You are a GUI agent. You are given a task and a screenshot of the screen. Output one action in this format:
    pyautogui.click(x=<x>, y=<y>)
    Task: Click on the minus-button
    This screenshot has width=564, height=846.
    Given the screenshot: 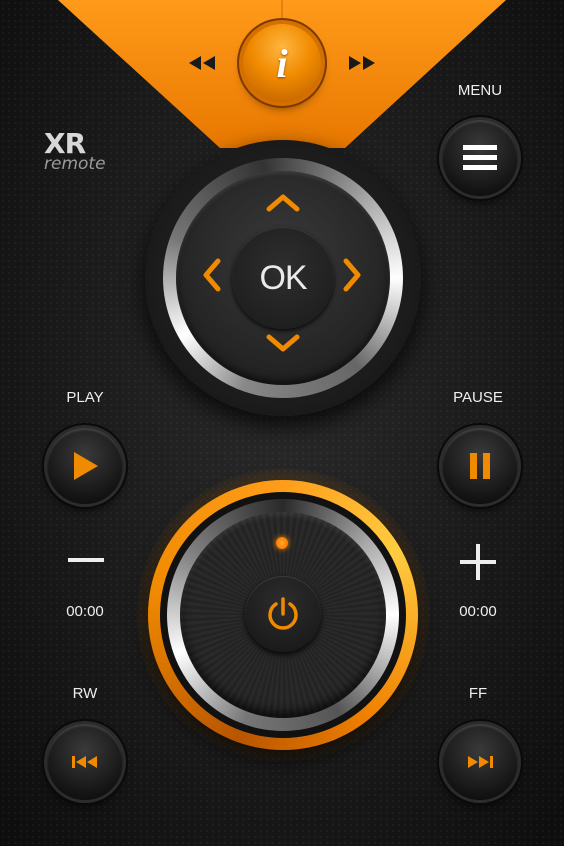 What is the action you would take?
    pyautogui.click(x=86, y=560)
    